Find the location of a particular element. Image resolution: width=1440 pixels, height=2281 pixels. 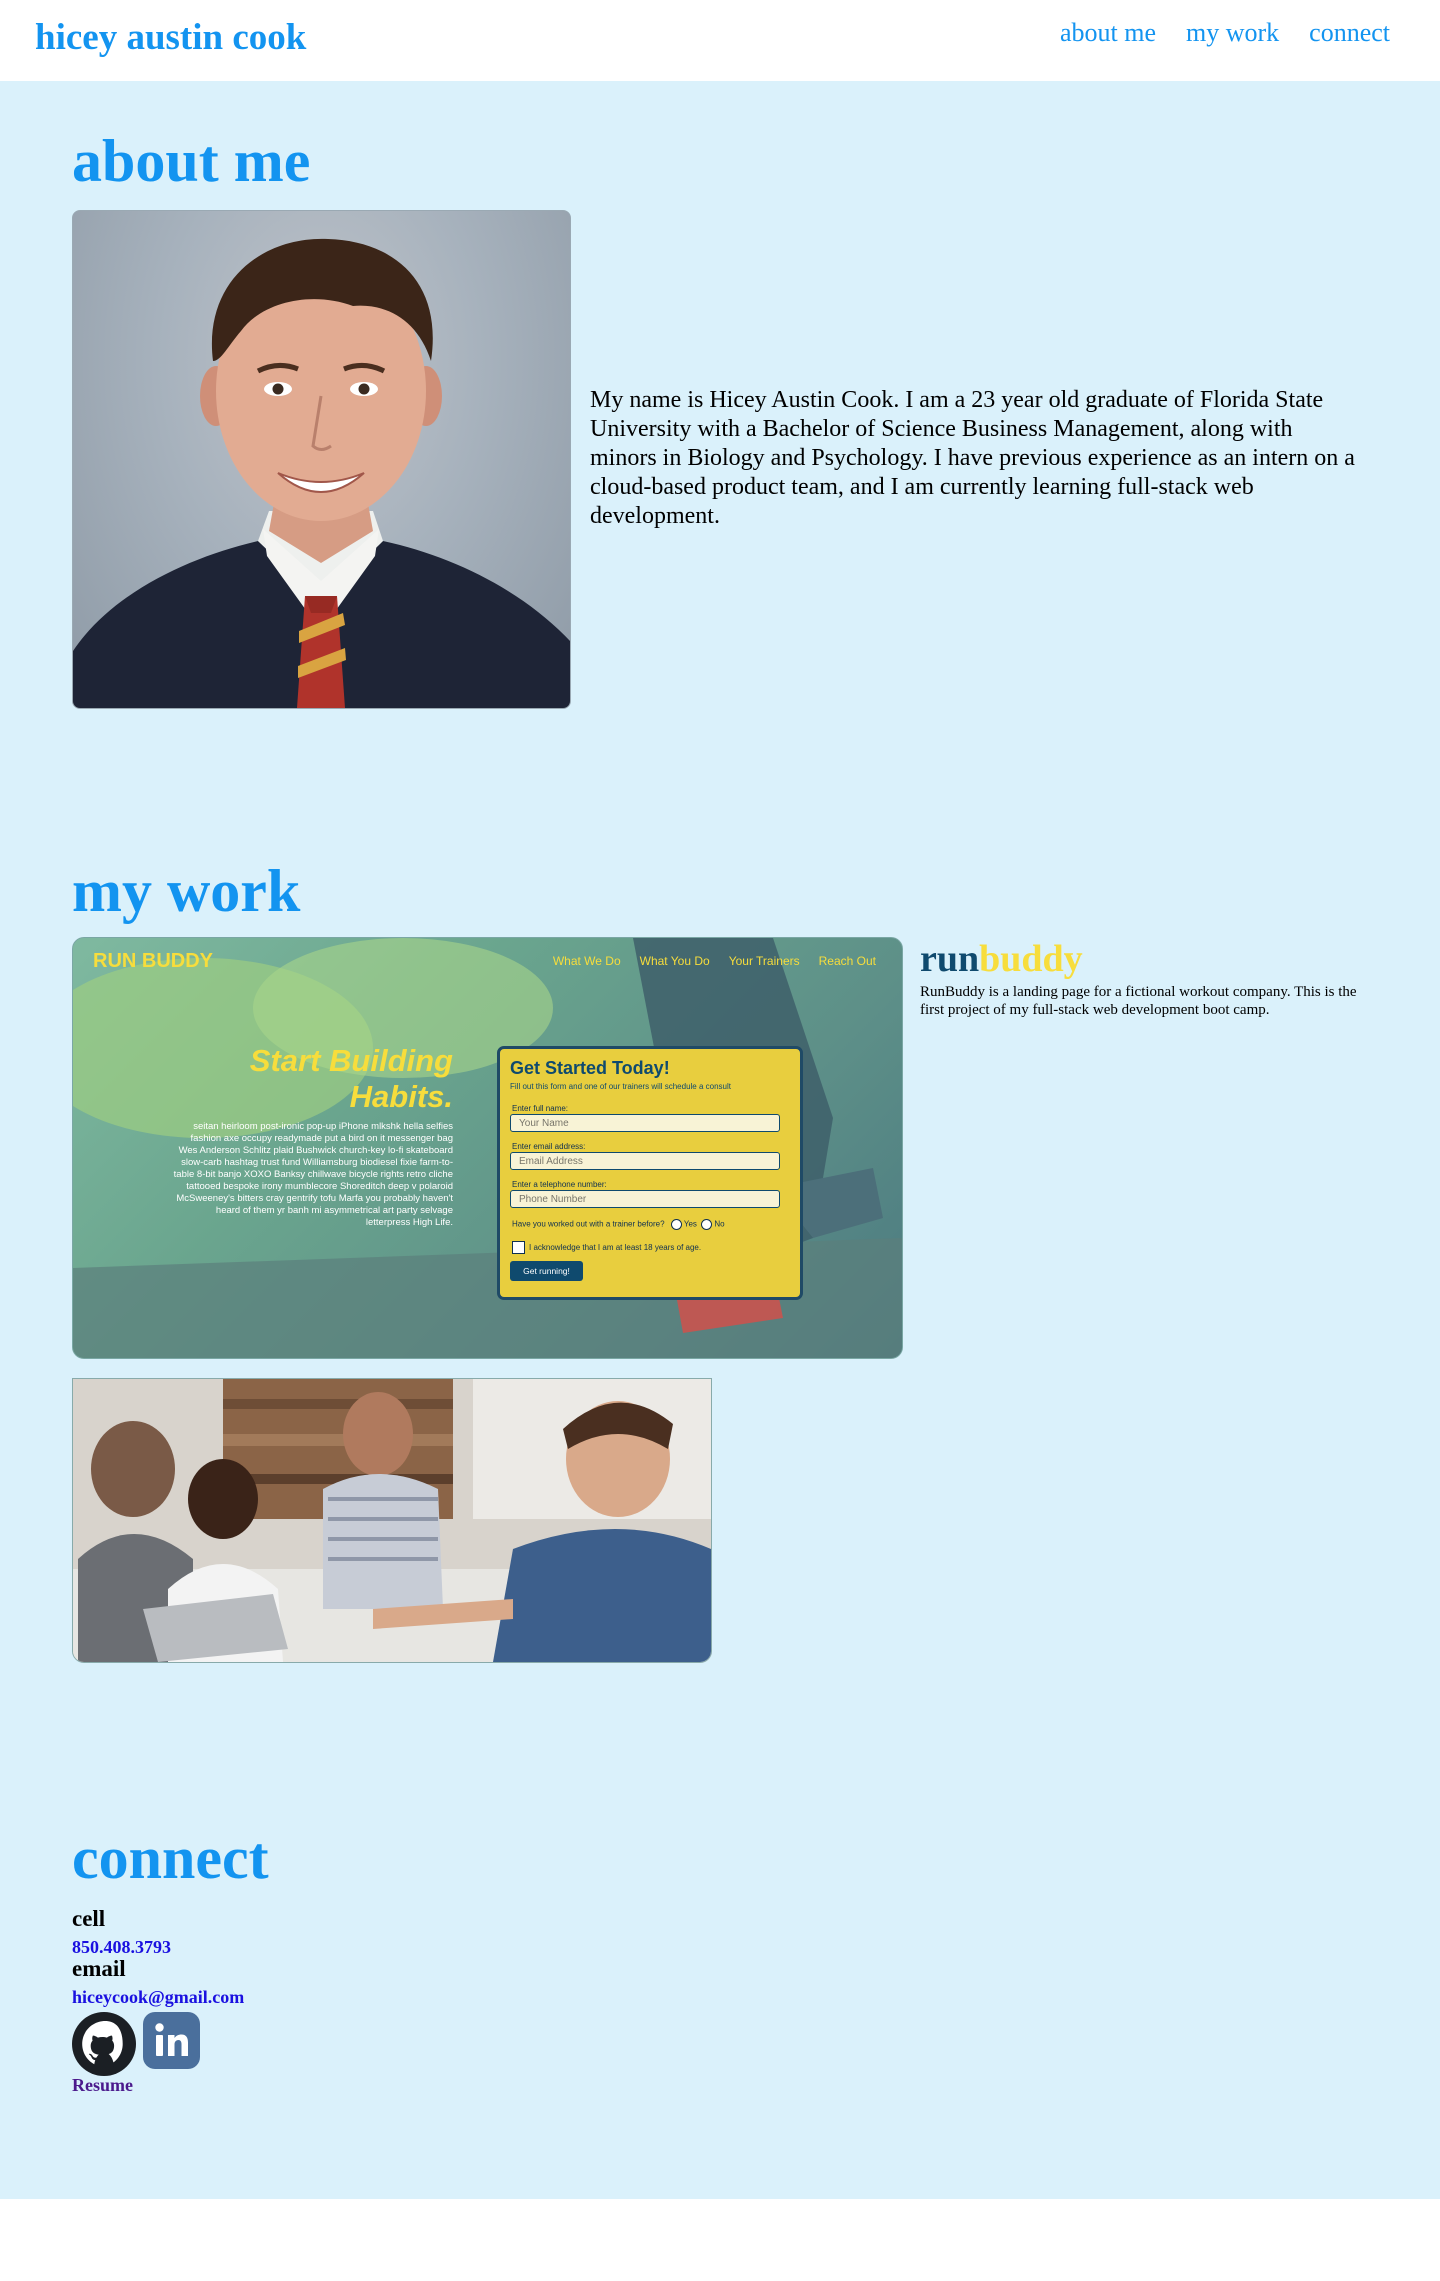

nav-my-work: my work is located at coordinates (1232, 32).